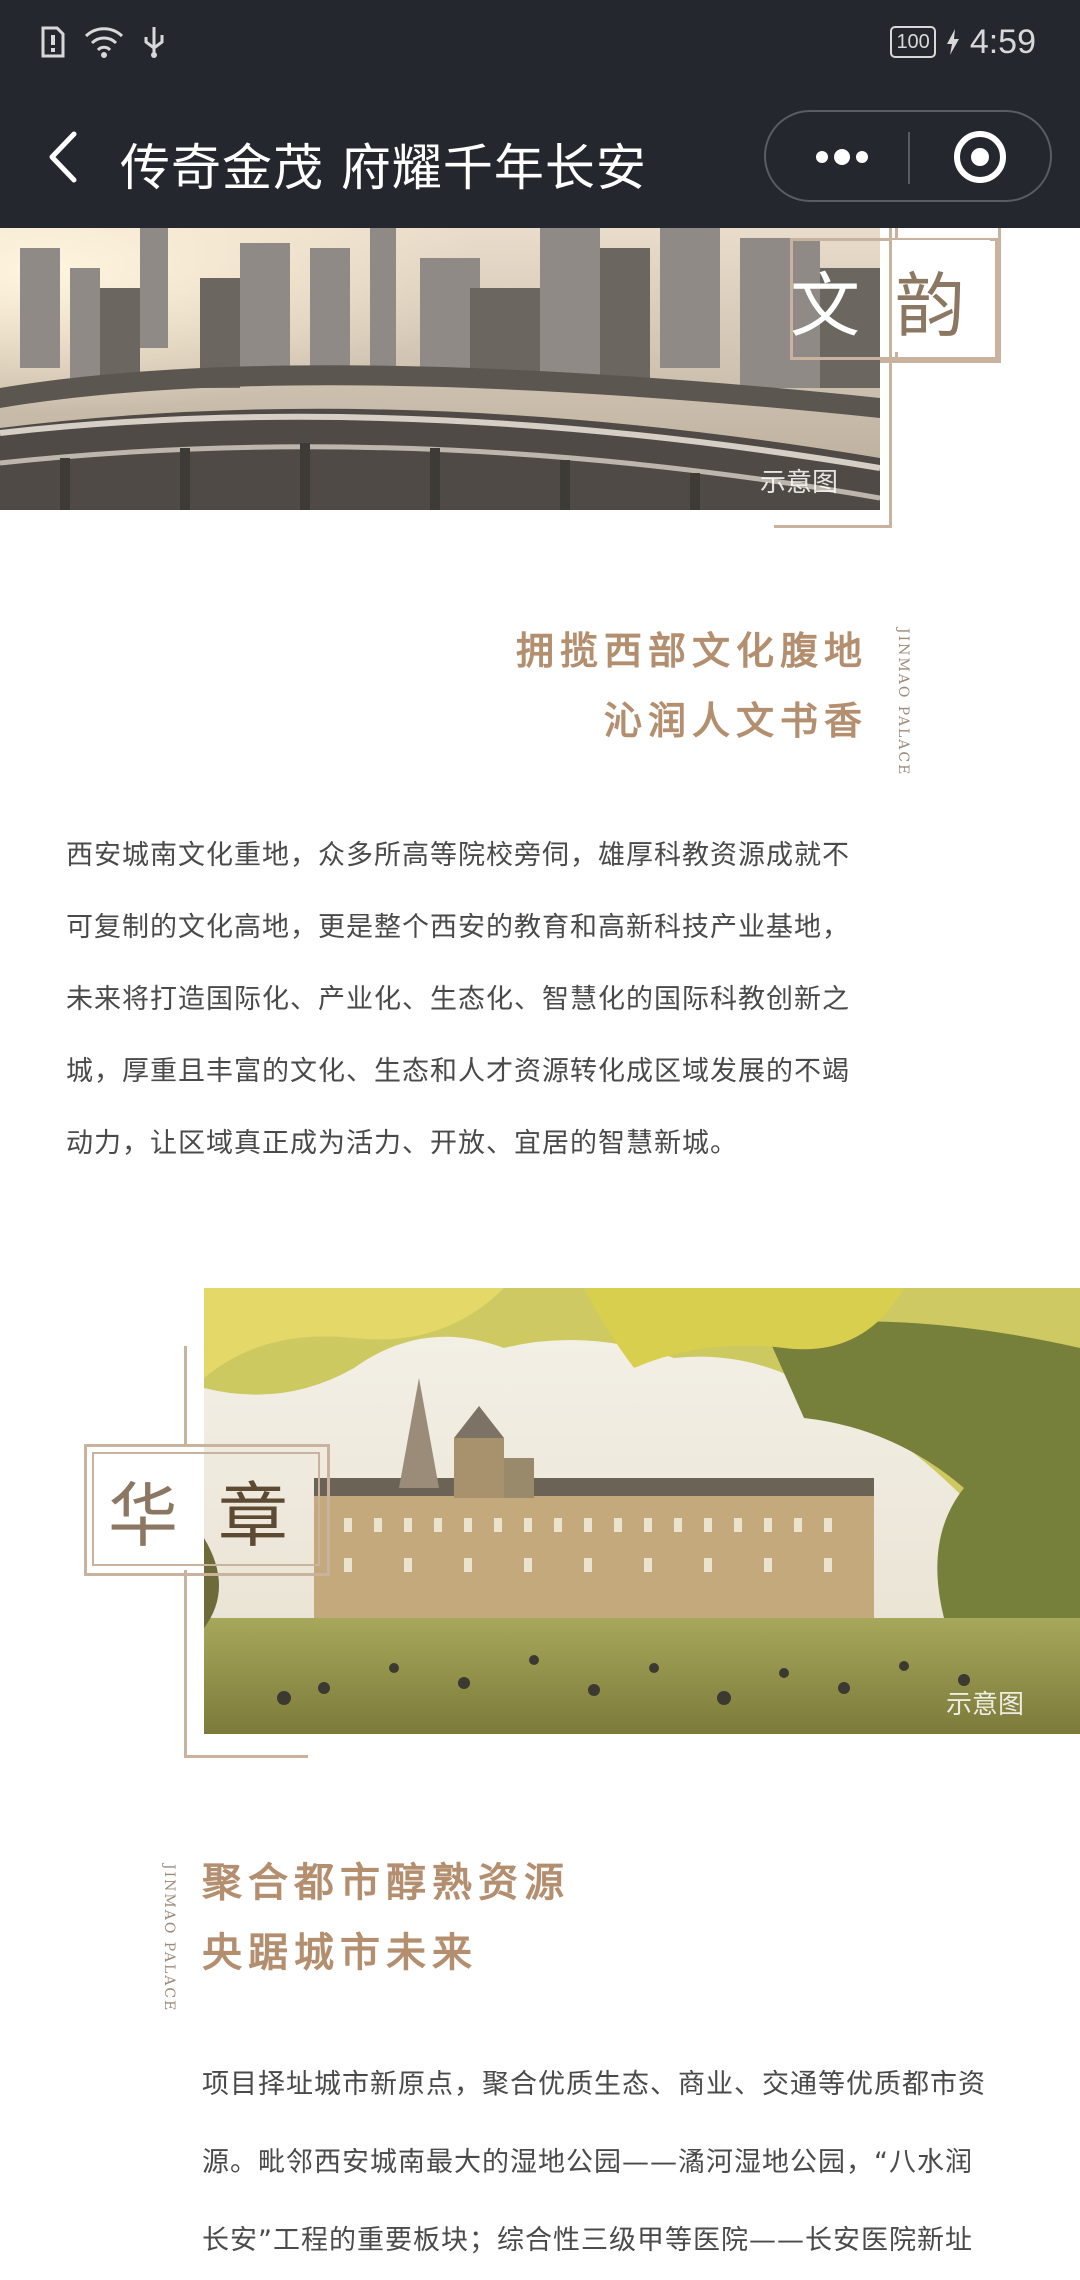  What do you see at coordinates (691, 651) in the screenshot?
I see `section1-title-line1: 拥揽西部文化腹地` at bounding box center [691, 651].